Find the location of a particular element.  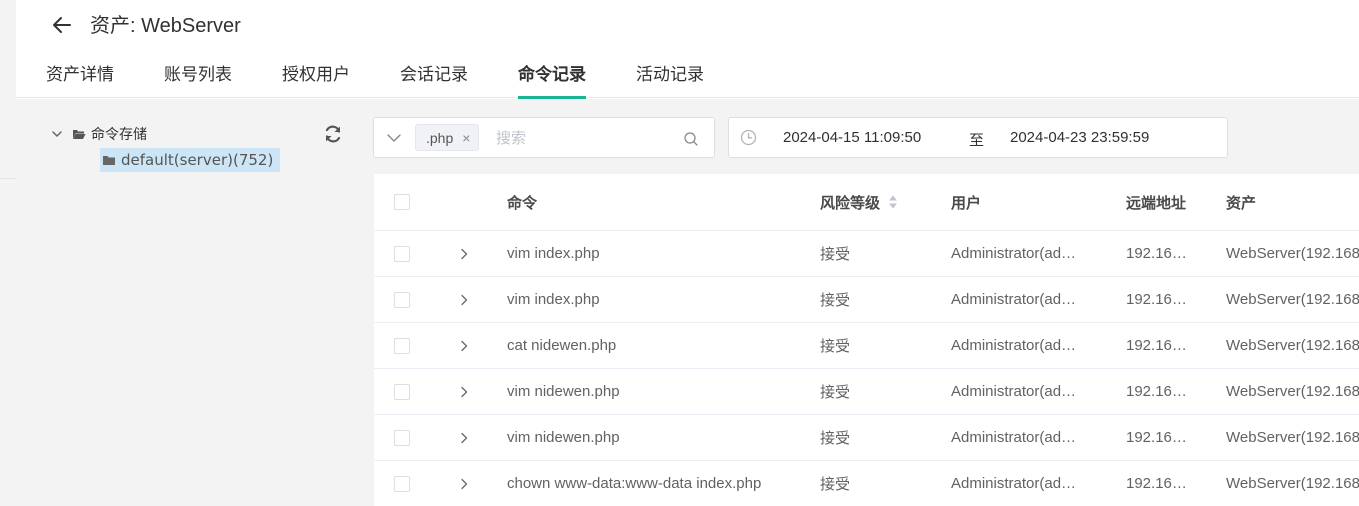

cell-command: cat nidewen.php is located at coordinates (562, 345).